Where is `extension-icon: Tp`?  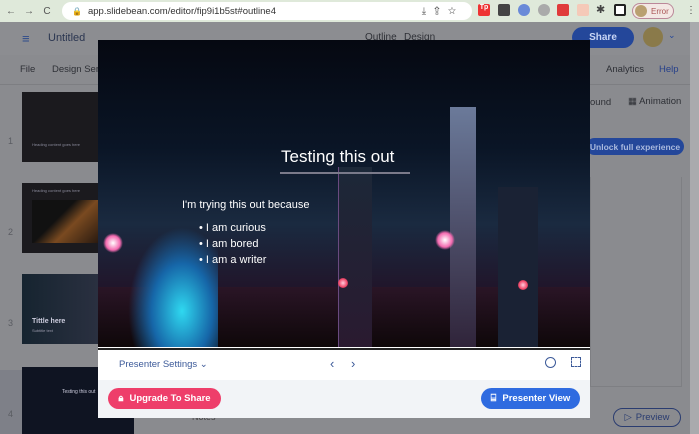
extension-icon: Tp is located at coordinates (484, 10).